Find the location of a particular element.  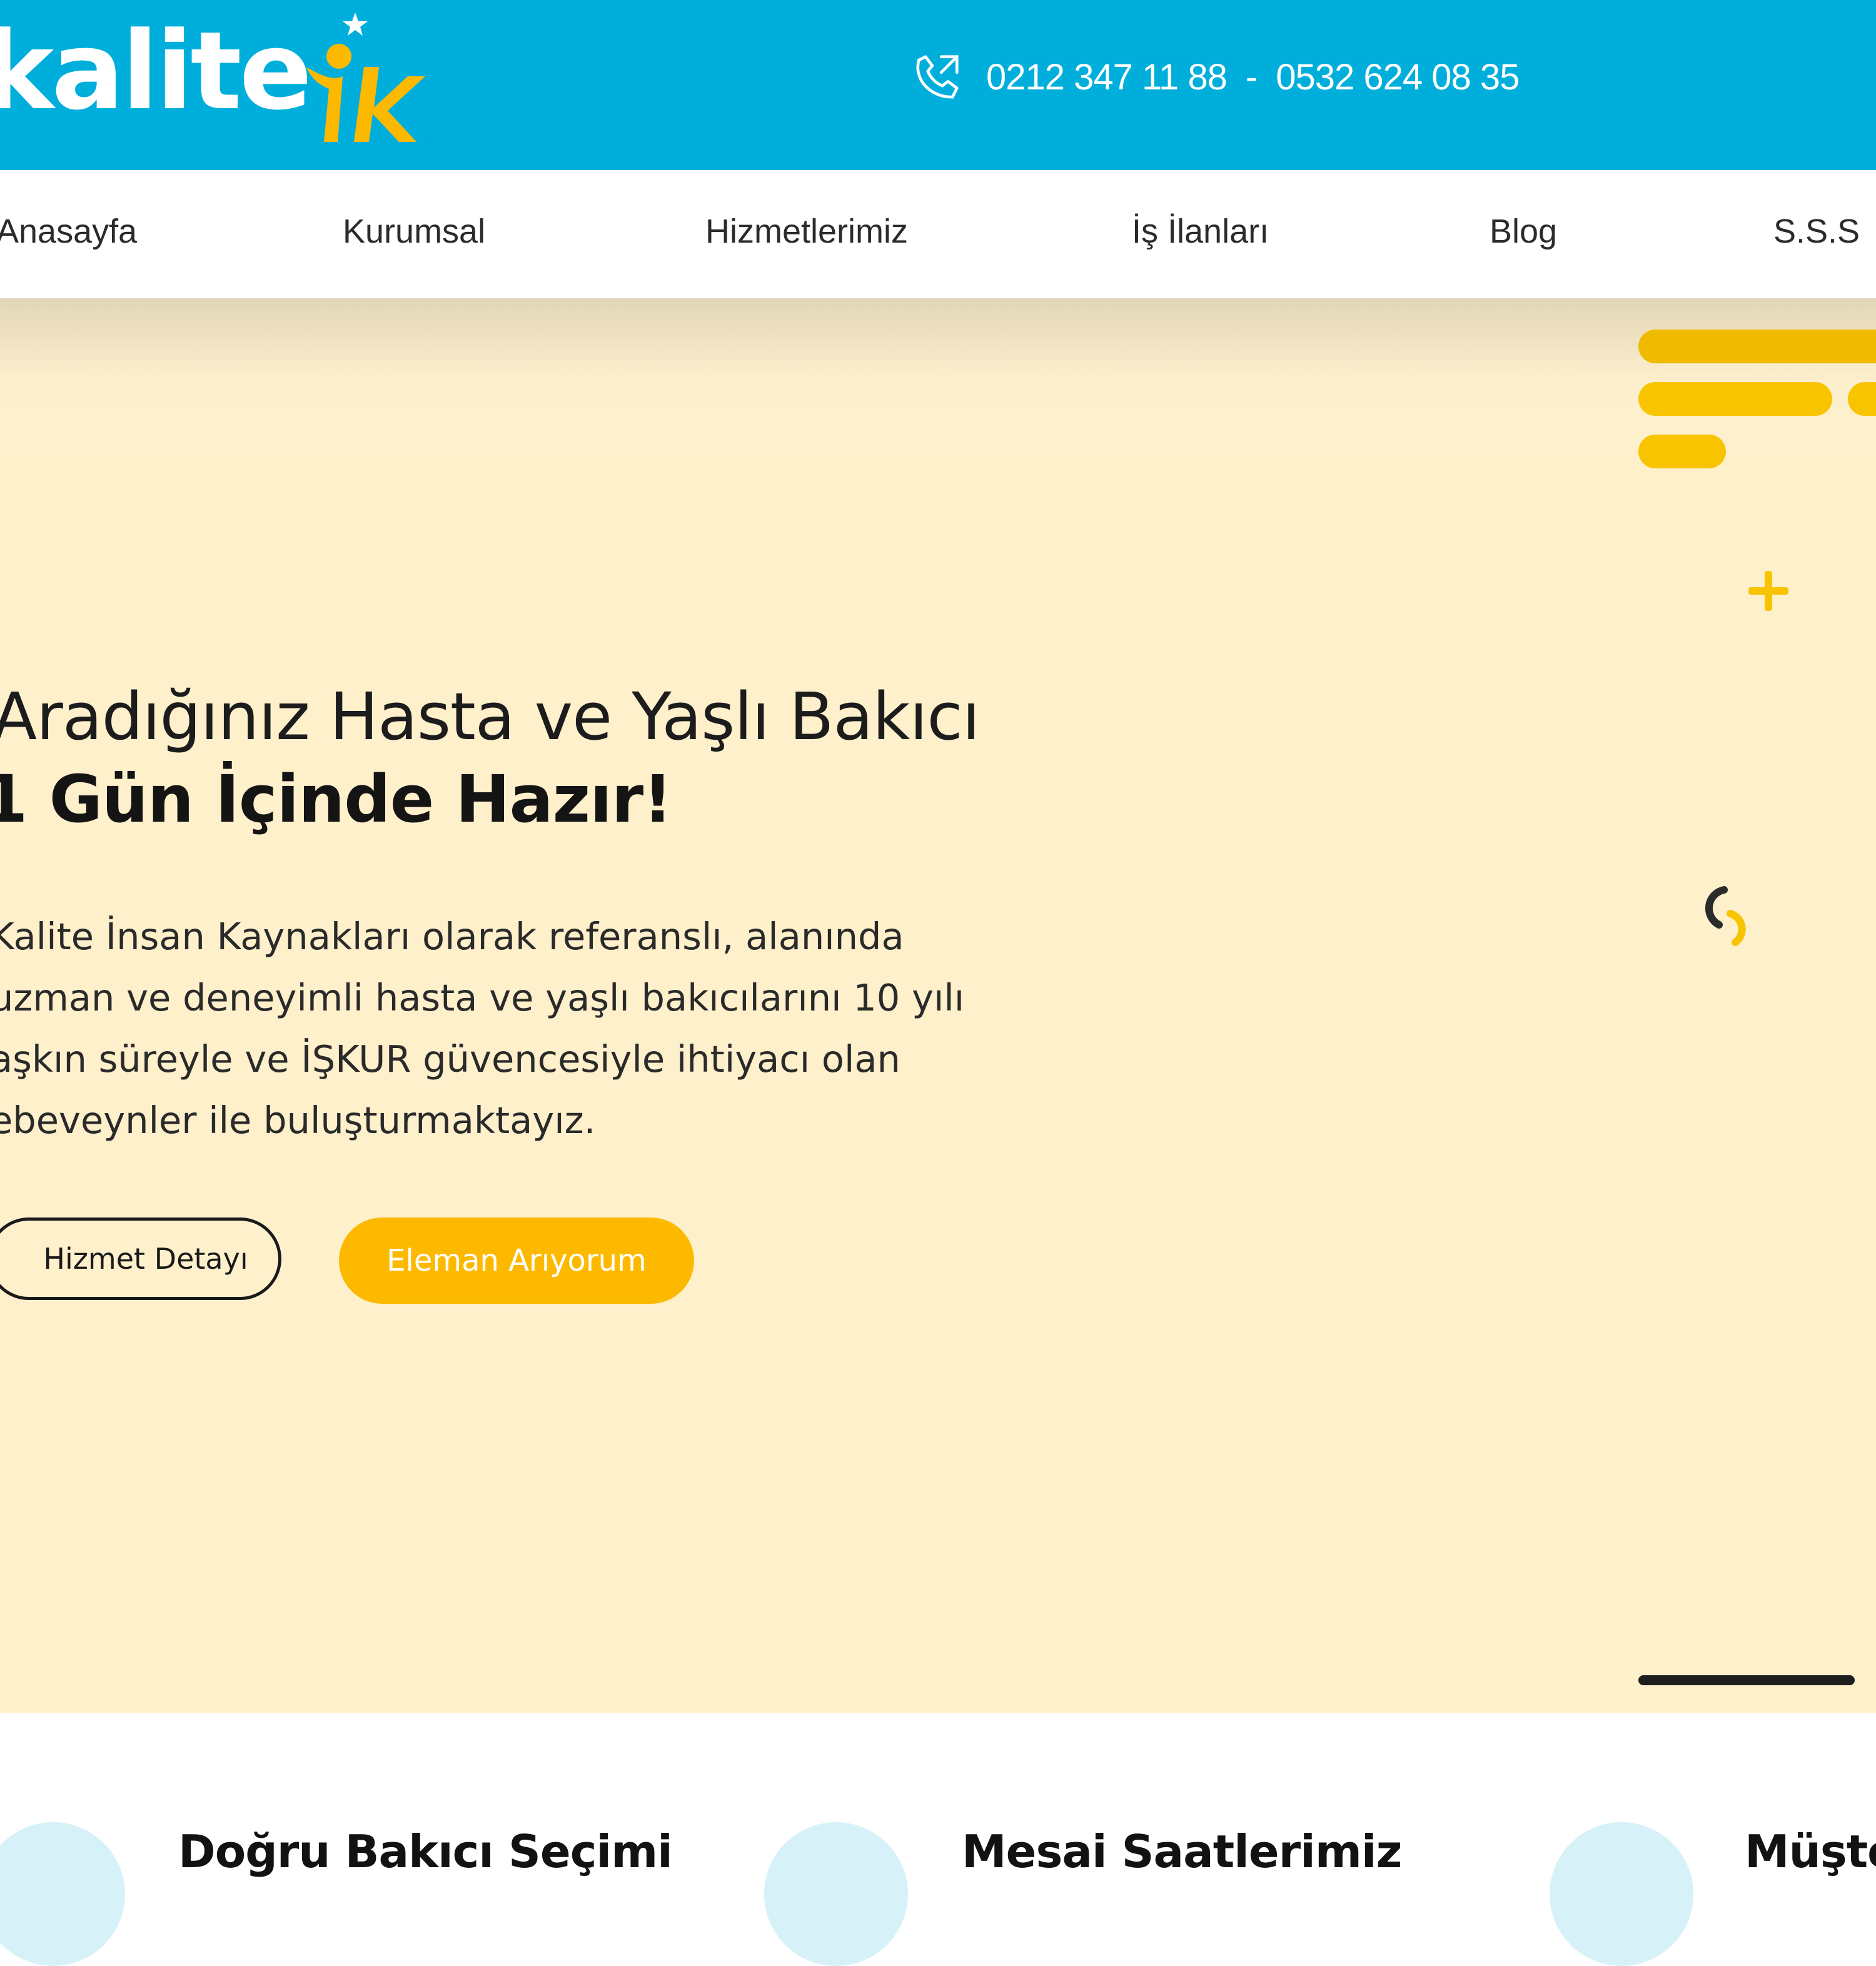

clock-icon is located at coordinates (836, 1894).